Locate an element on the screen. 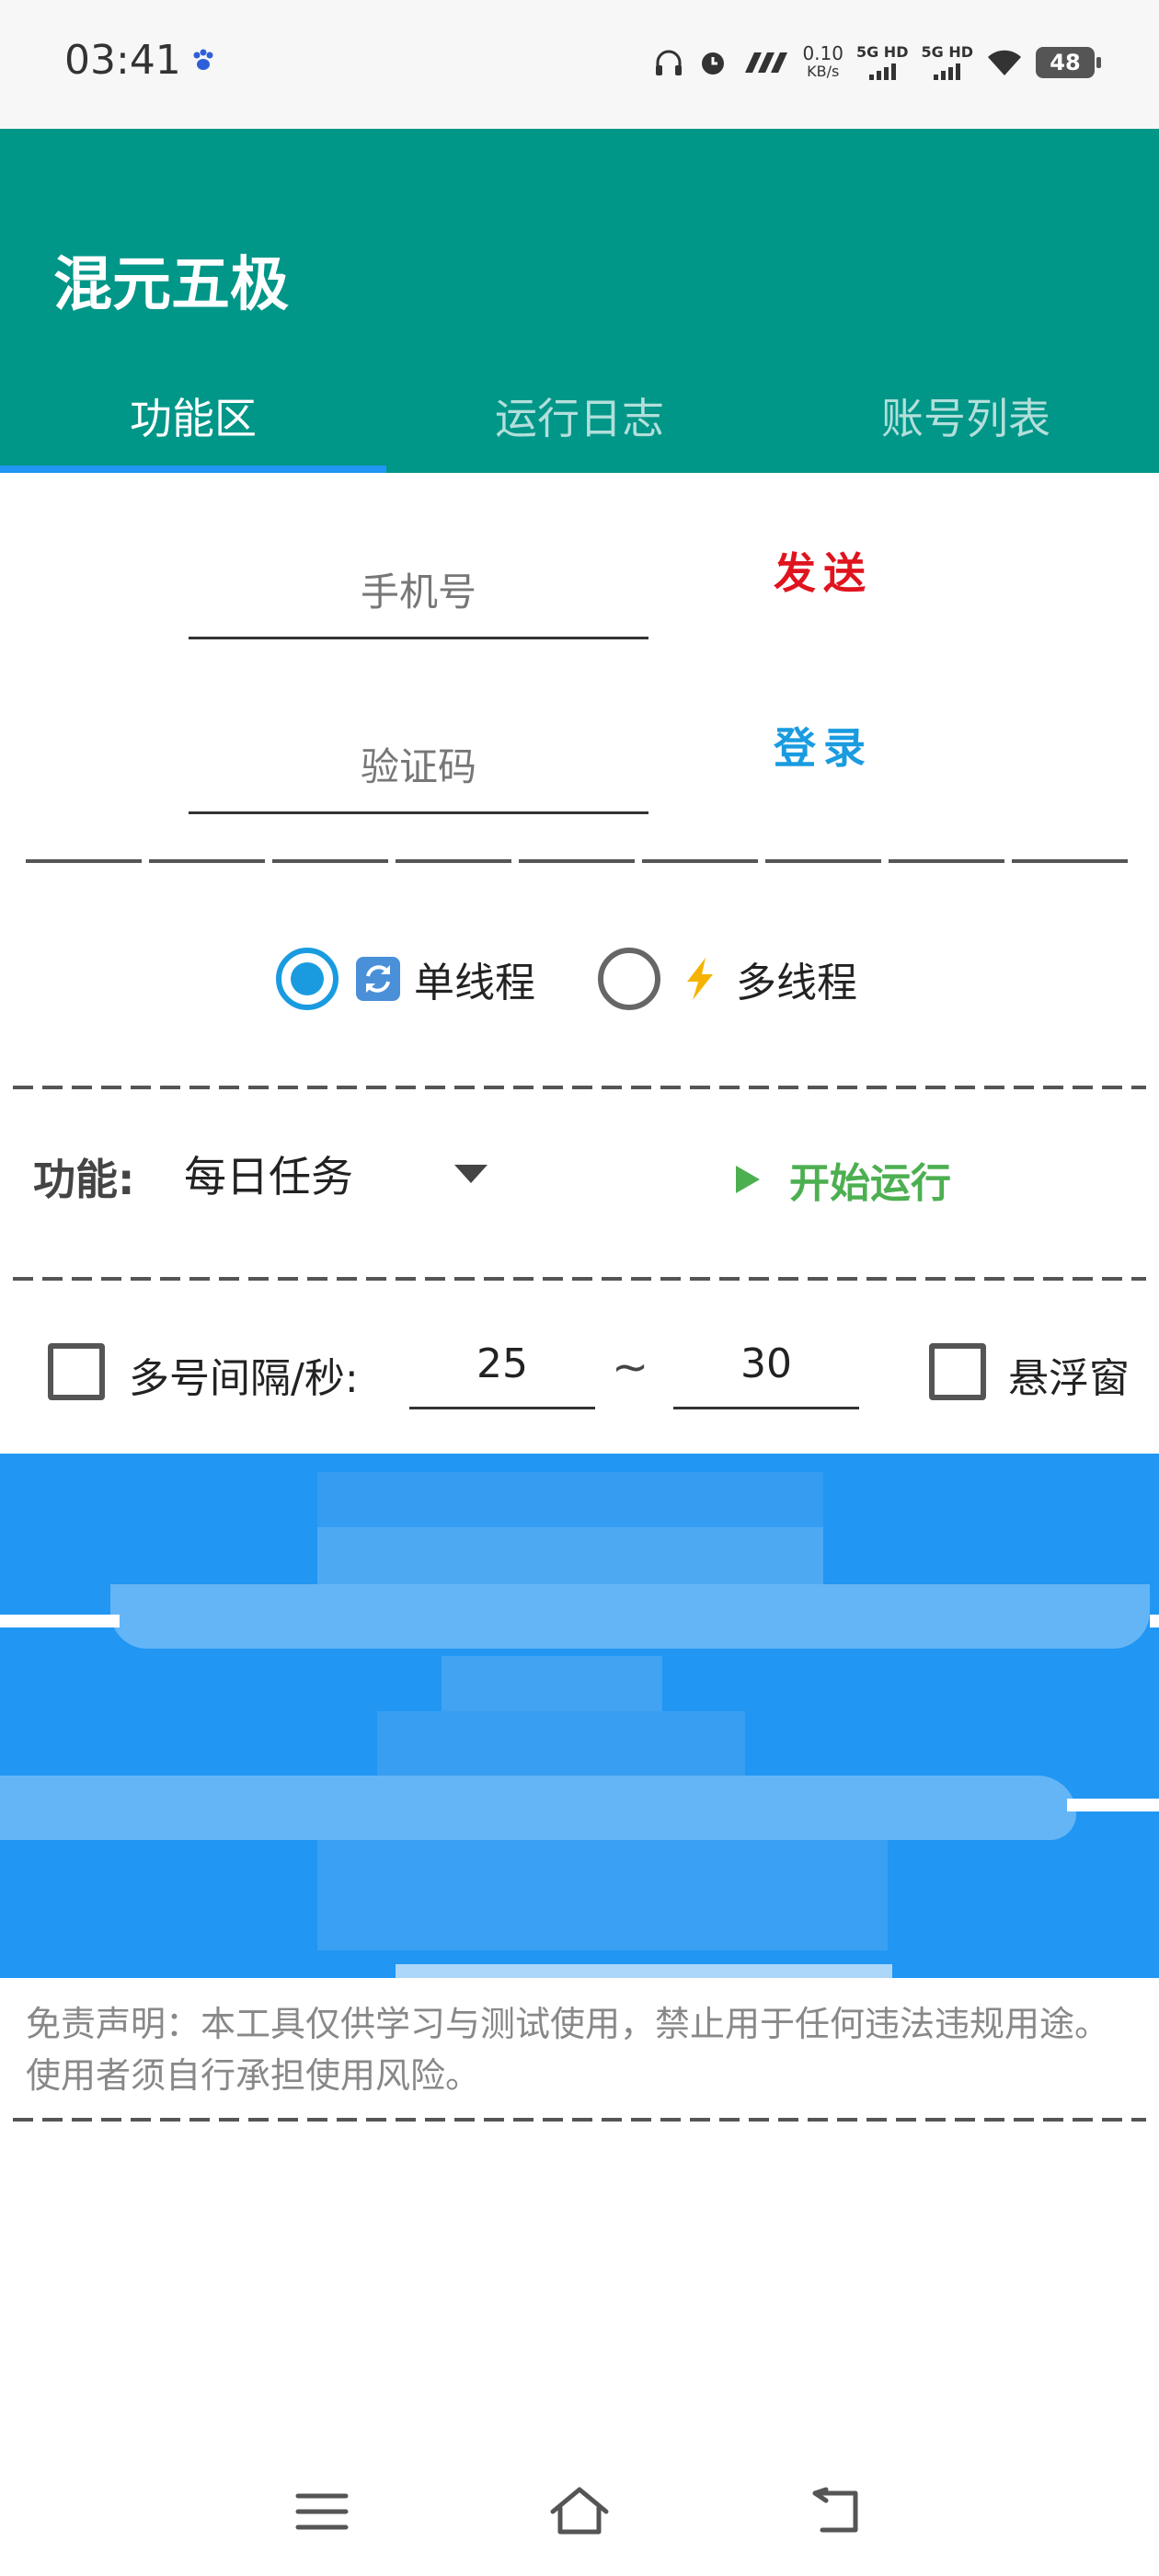  alarm-icon is located at coordinates (713, 63).